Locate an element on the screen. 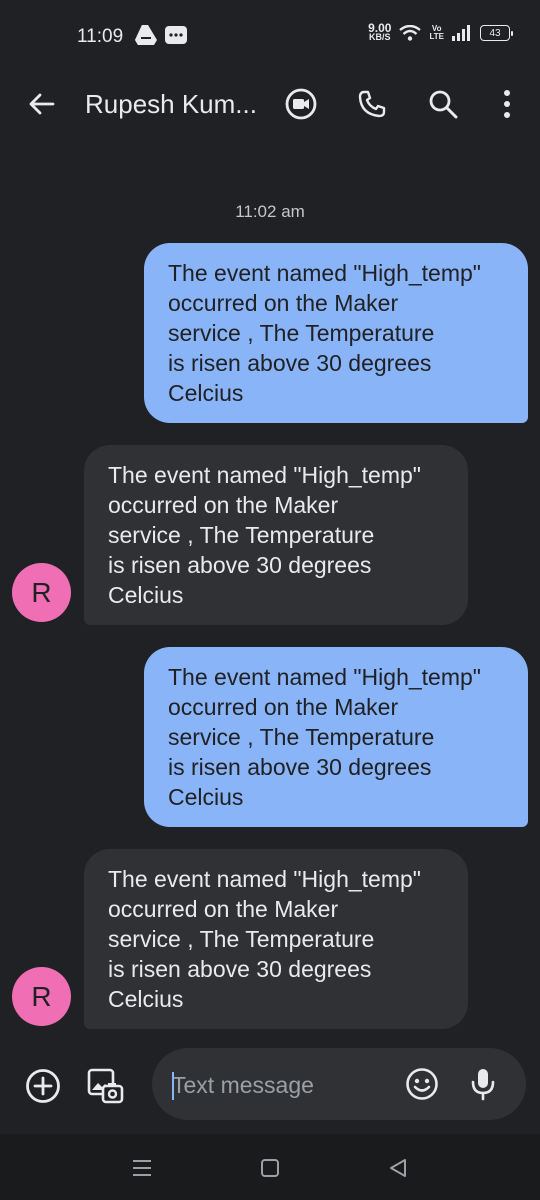  recents-button is located at coordinates (142, 1168).